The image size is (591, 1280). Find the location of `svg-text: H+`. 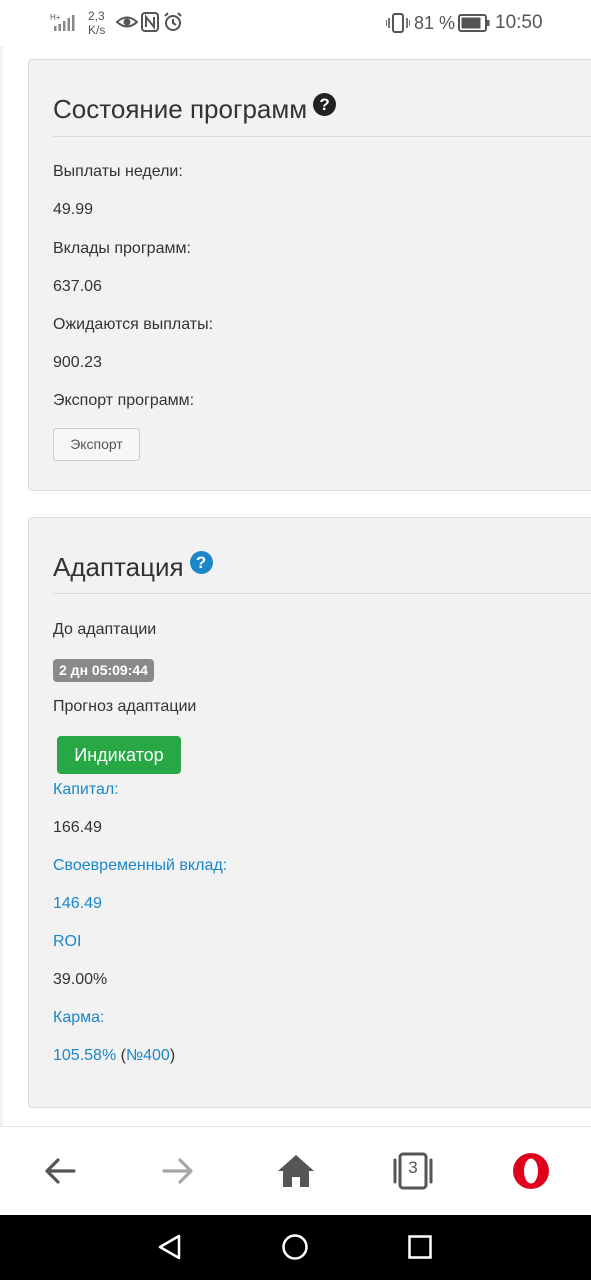

svg-text: H+ is located at coordinates (55, 17).